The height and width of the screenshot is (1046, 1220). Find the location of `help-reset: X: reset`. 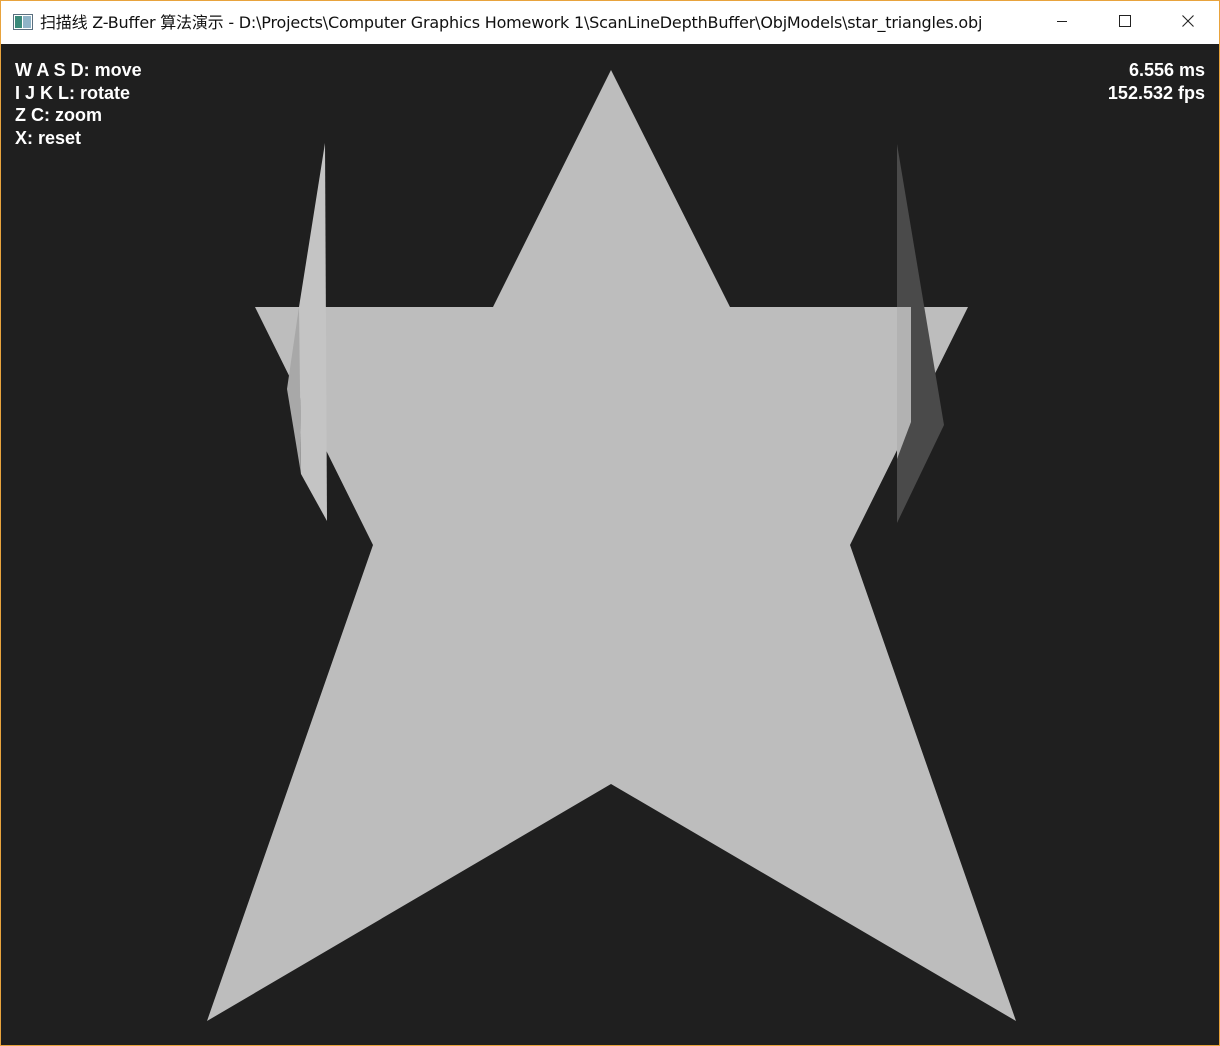

help-reset: X: reset is located at coordinates (48, 137).